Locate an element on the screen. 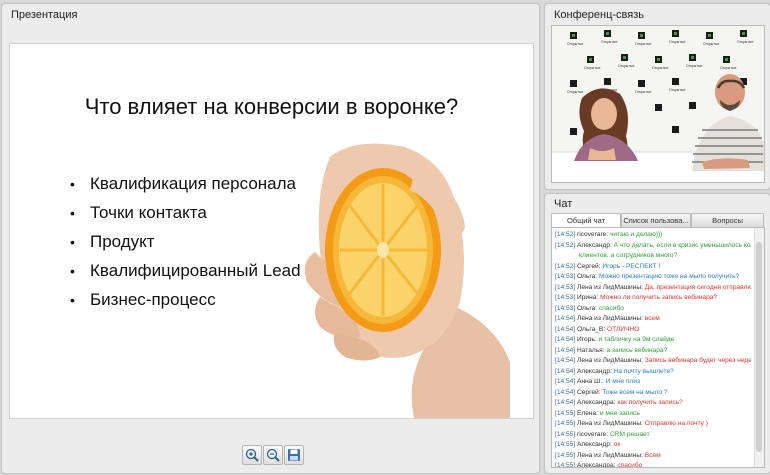 The width and height of the screenshot is (770, 475). chat-message: [14:55] Елена: и мне запись is located at coordinates (653, 414).